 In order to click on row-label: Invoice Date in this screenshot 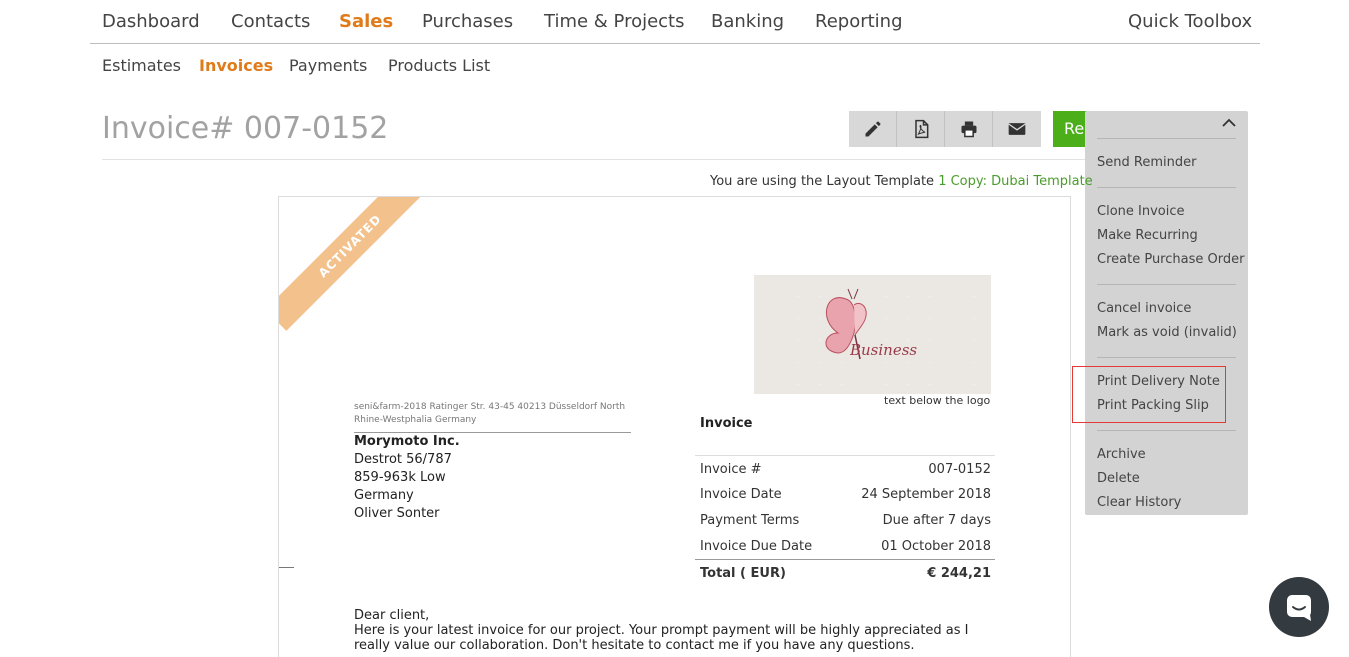, I will do `click(741, 494)`.